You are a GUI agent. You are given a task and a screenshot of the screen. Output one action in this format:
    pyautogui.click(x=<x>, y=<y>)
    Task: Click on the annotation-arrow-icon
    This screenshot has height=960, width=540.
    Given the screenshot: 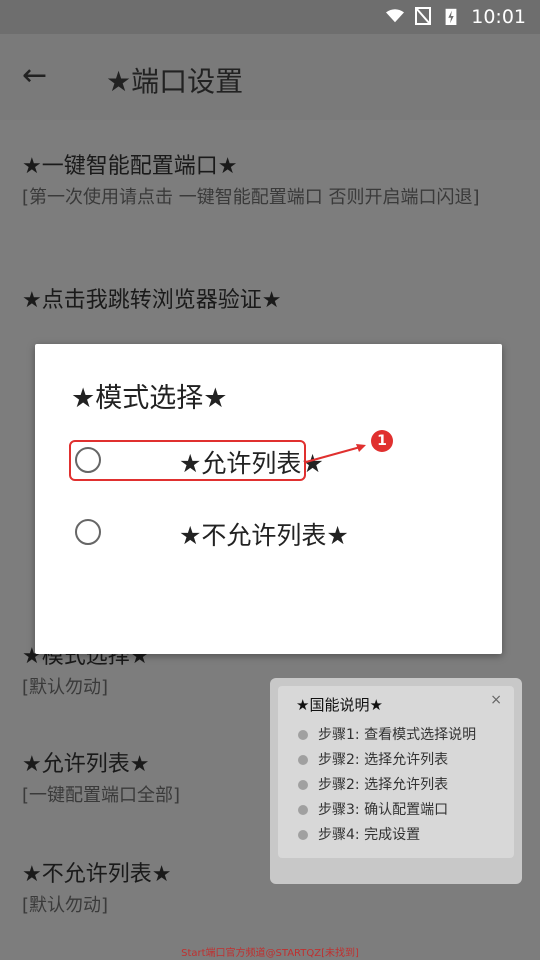 What is the action you would take?
    pyautogui.click(x=335, y=453)
    